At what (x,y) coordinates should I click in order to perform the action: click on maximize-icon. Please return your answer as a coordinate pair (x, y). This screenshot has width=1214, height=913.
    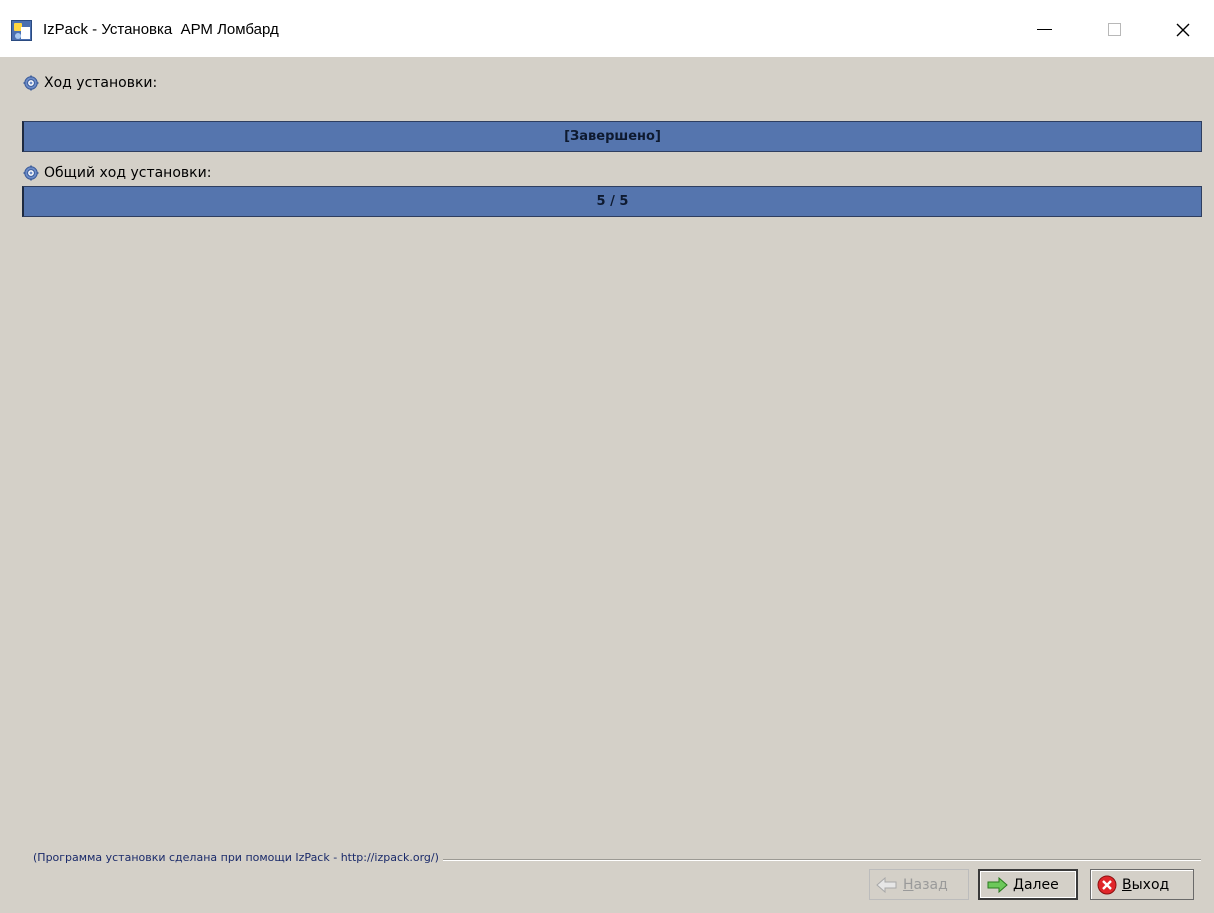
    Looking at the image, I should click on (1114, 29).